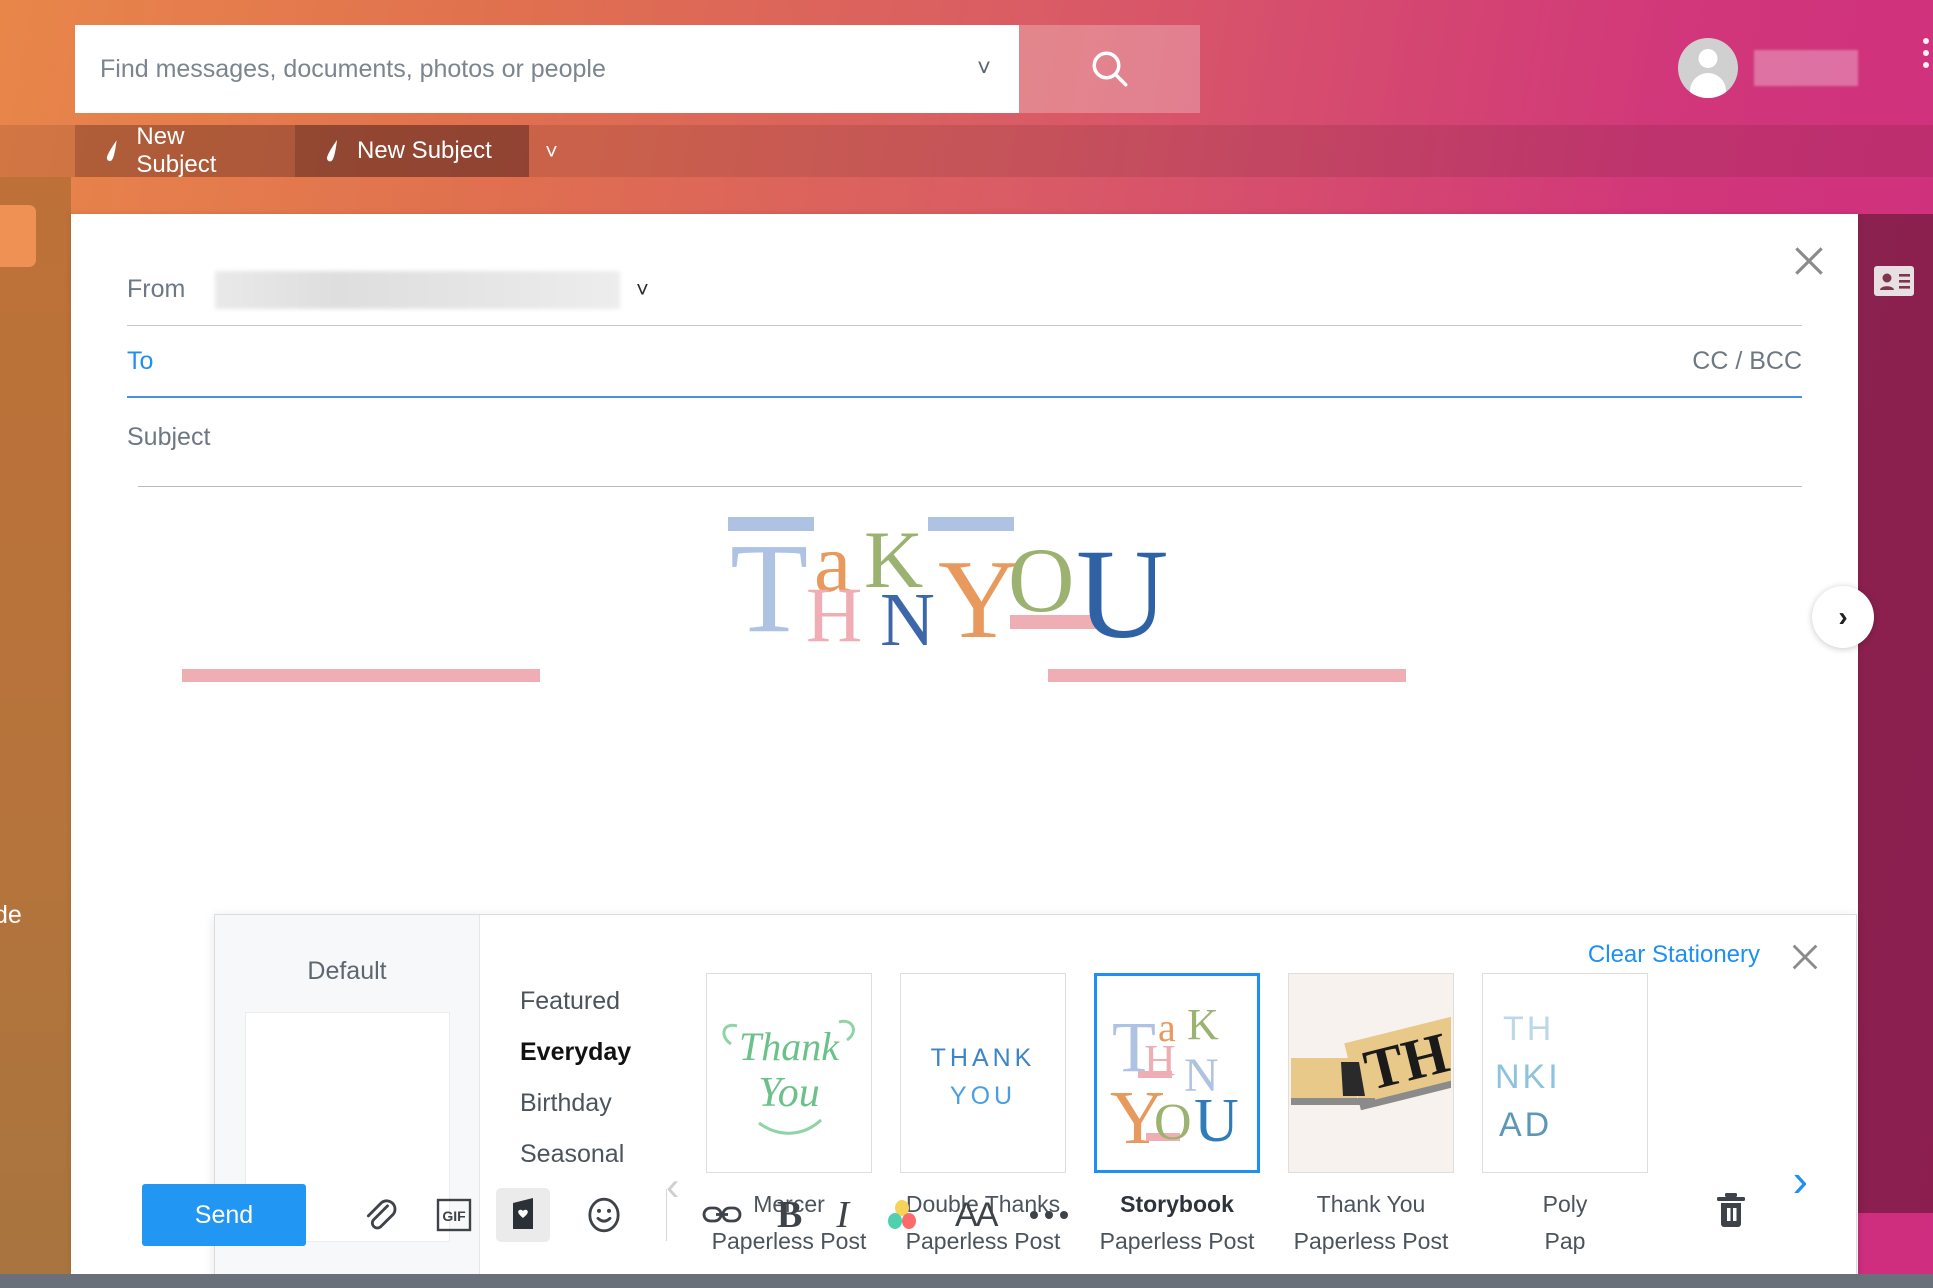  I want to click on sidebar-partial-label: de, so click(11, 915).